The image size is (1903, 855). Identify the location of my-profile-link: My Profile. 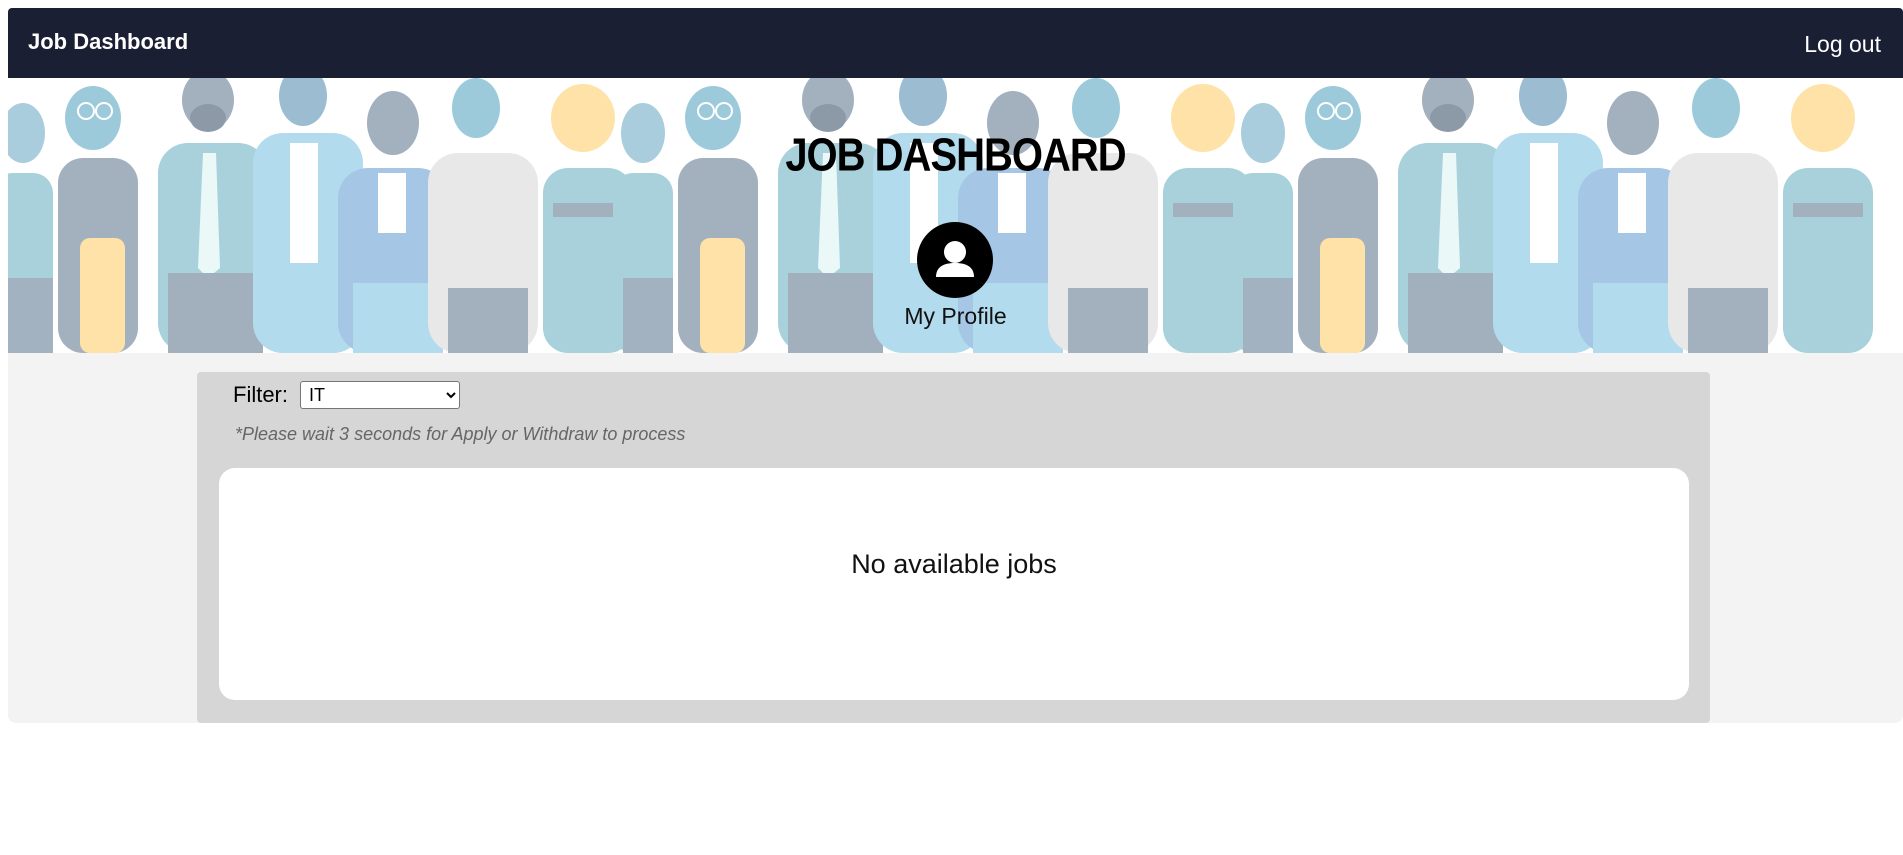
(955, 316).